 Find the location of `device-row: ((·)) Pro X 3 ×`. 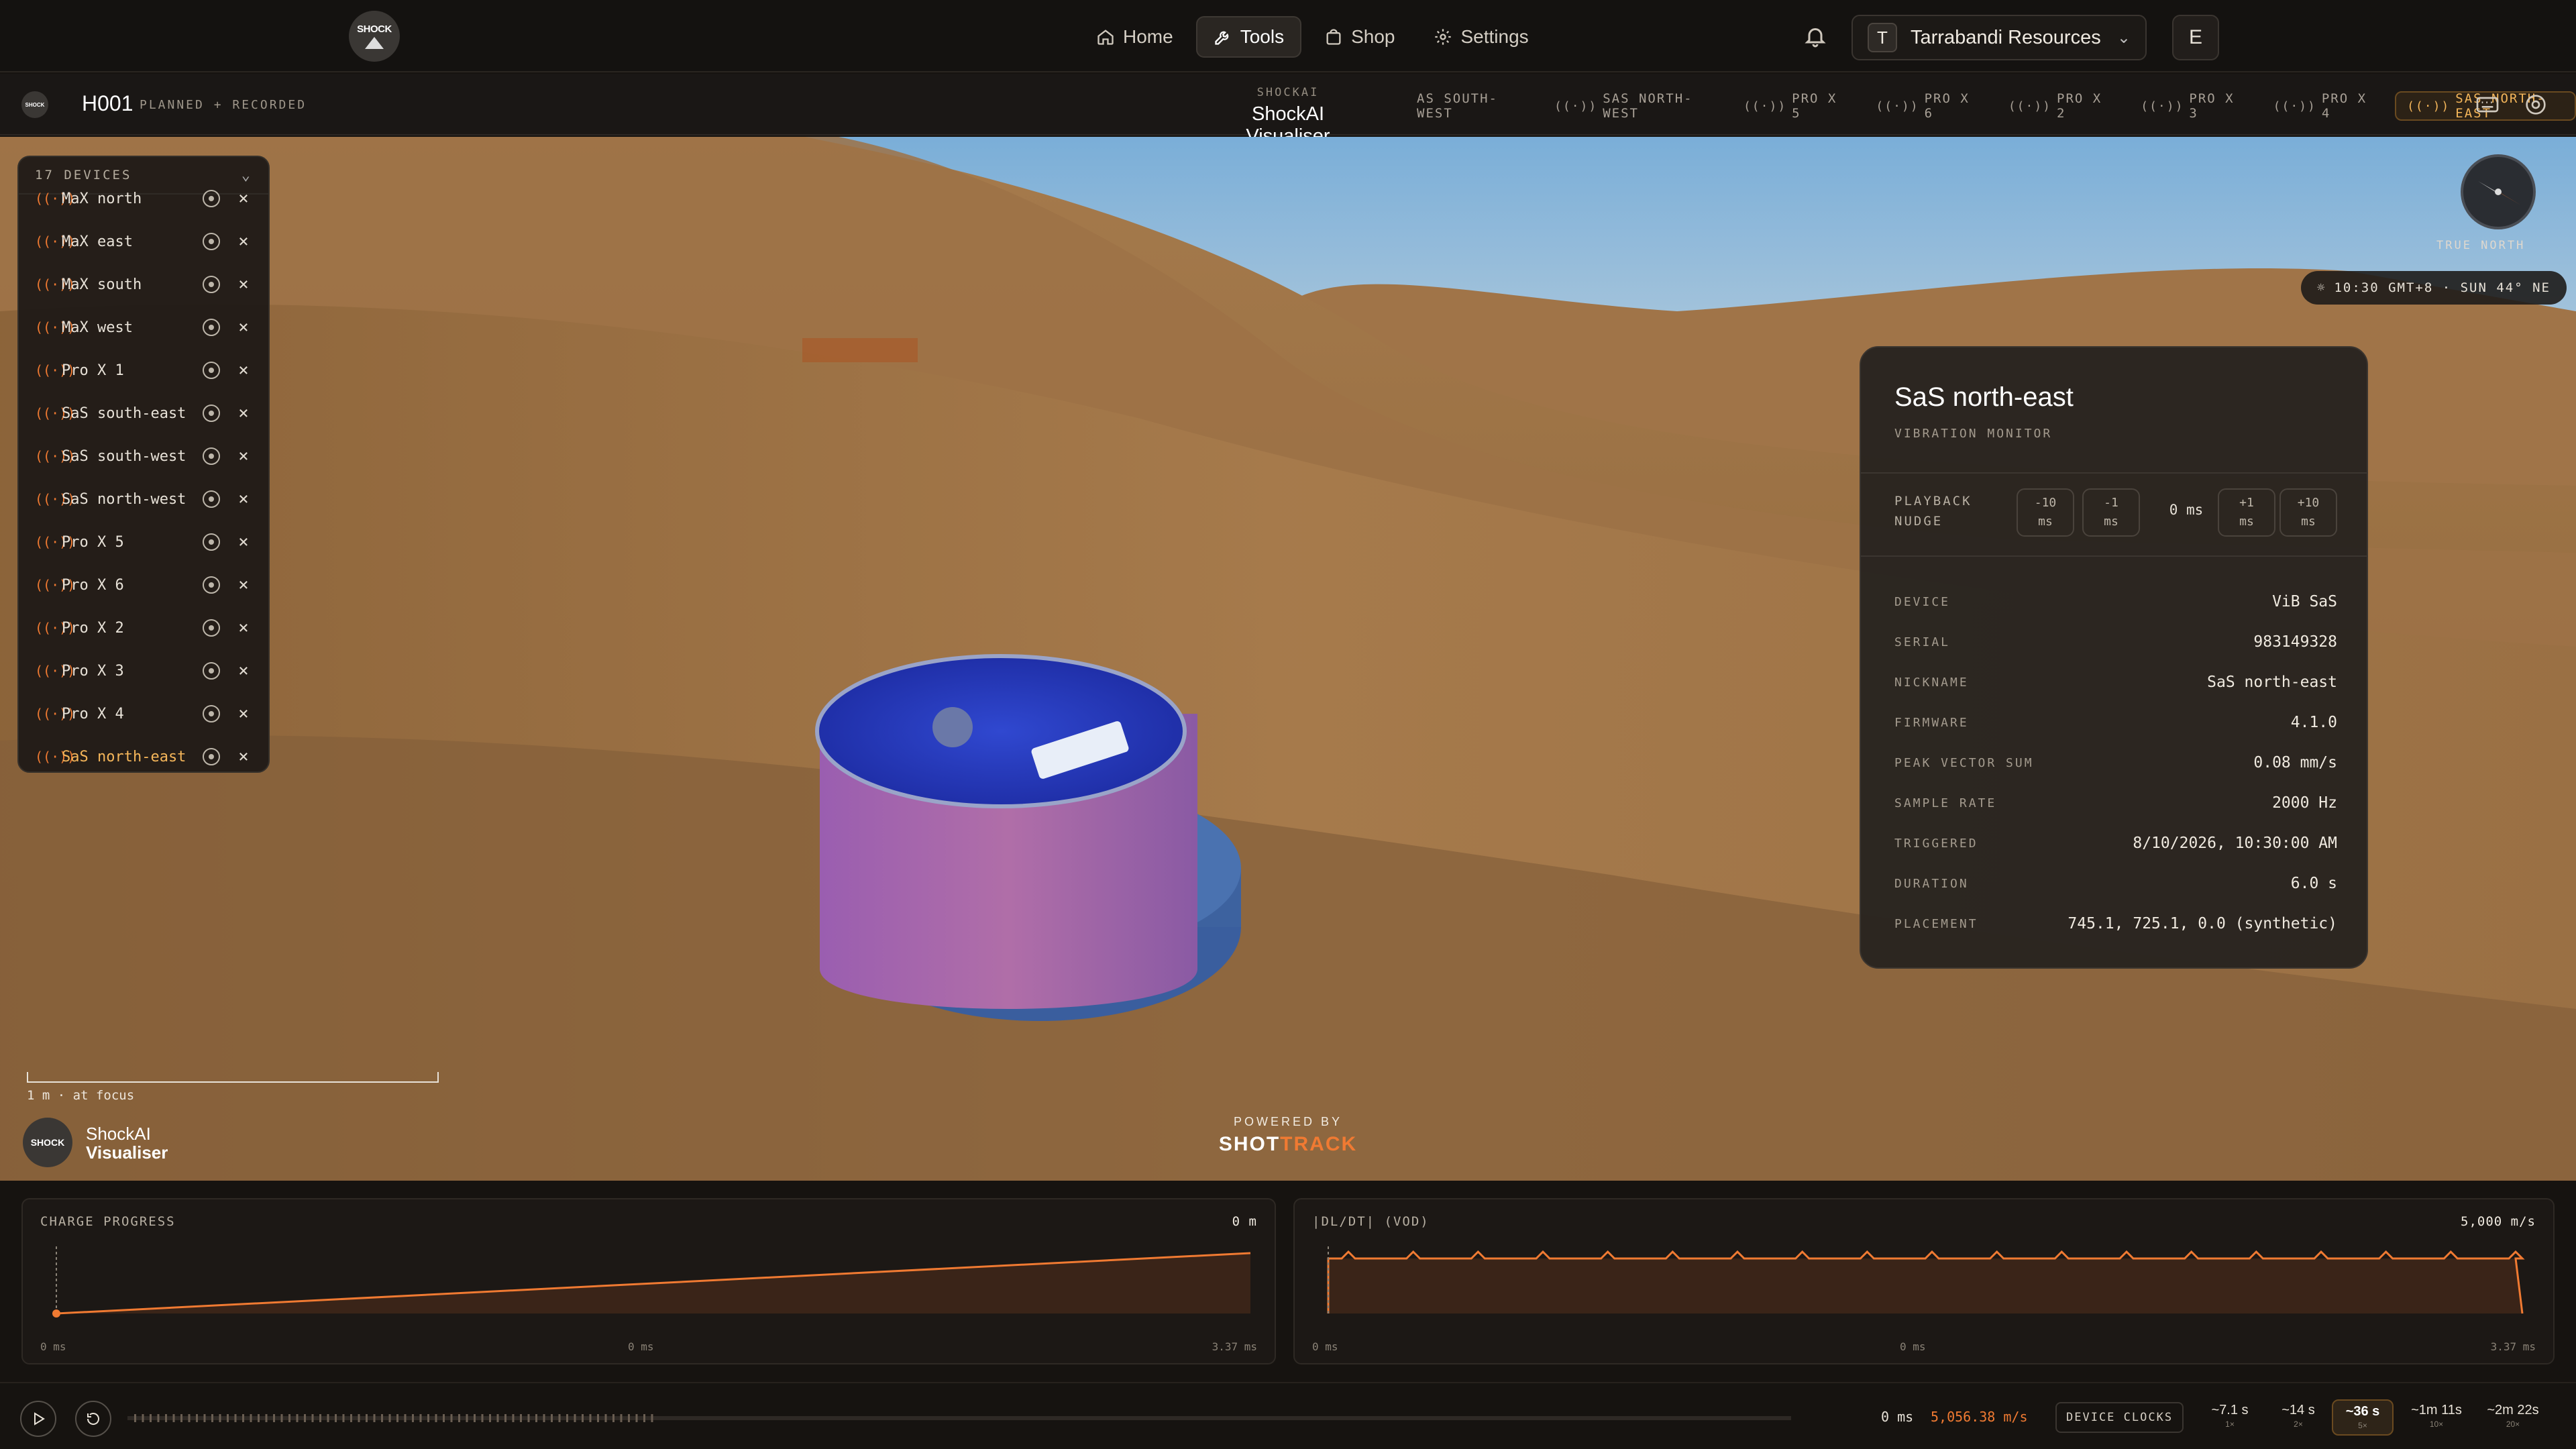

device-row: ((·)) Pro X 3 × is located at coordinates (143, 670).